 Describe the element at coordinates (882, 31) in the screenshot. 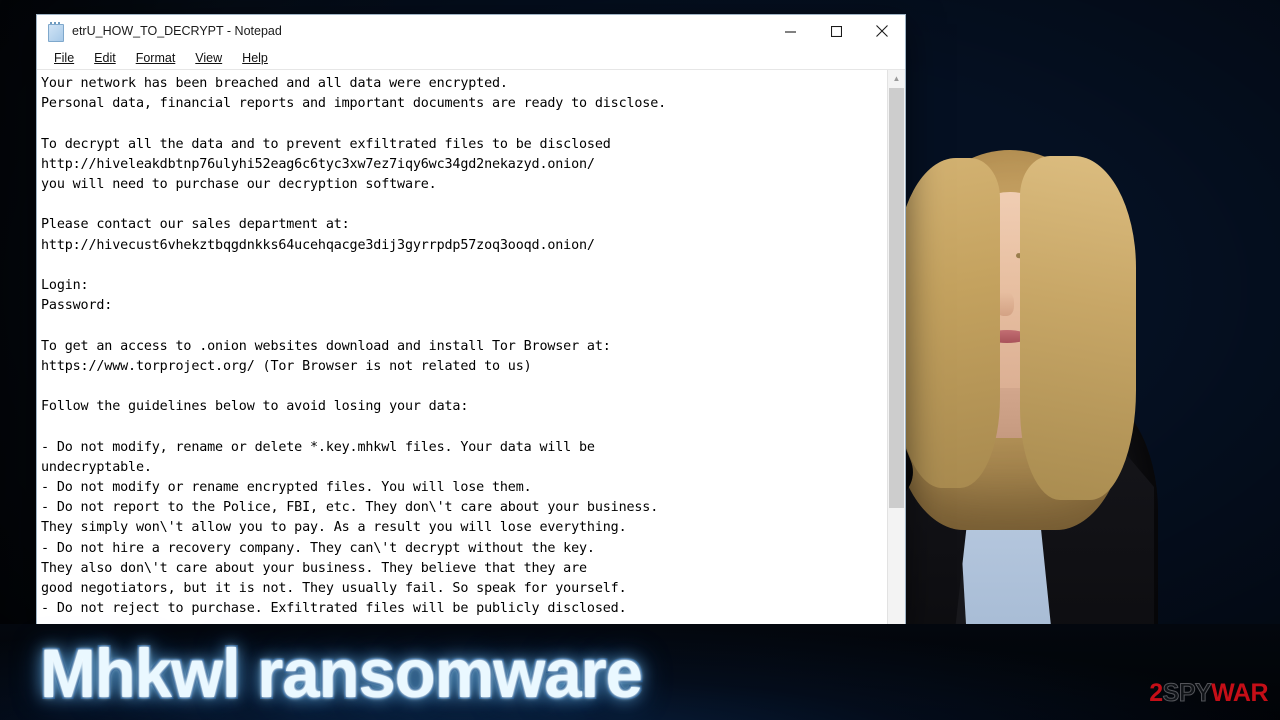

I see `close-button` at that location.